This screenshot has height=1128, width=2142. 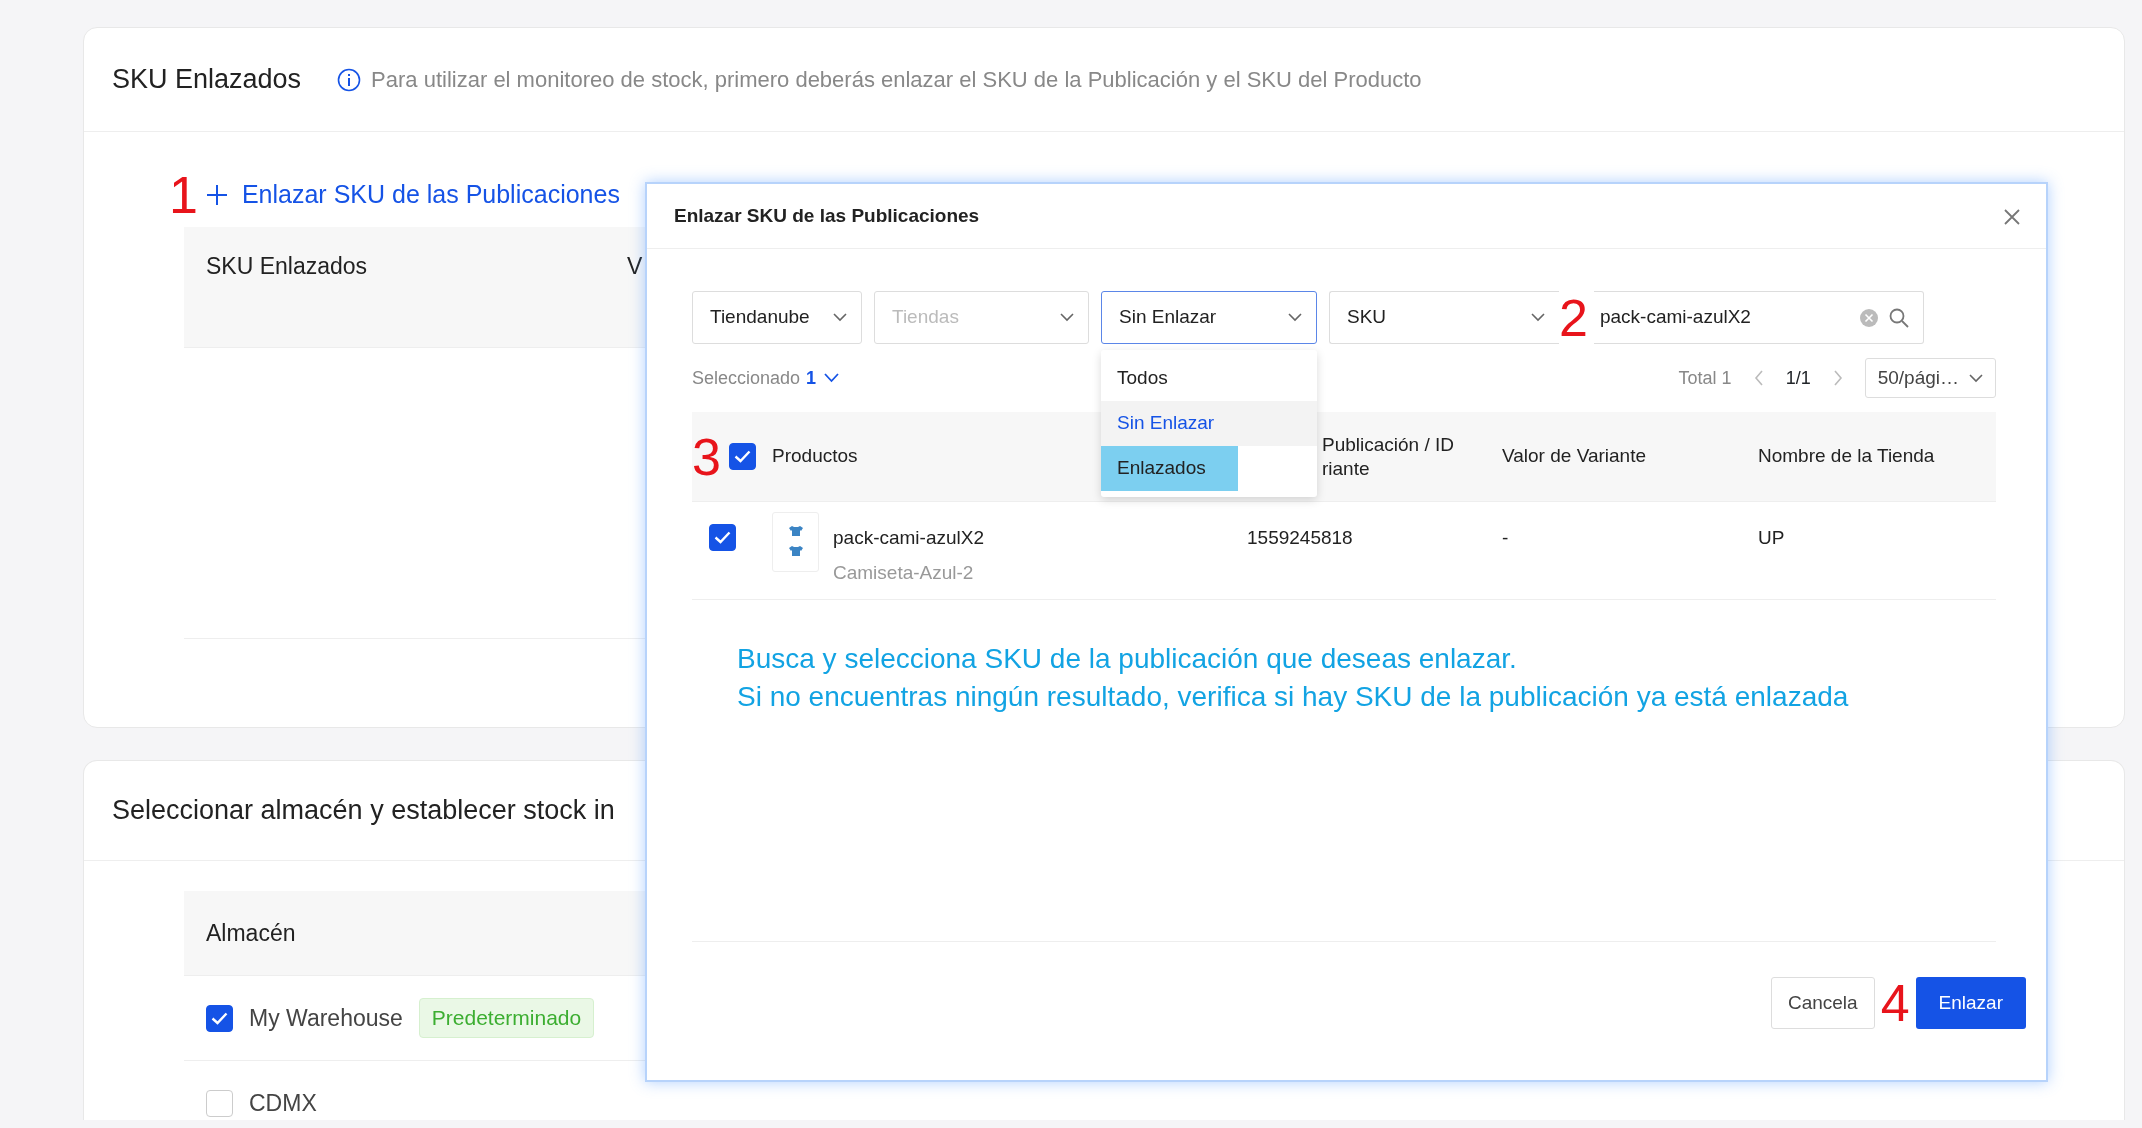 I want to click on dropdown-option: Todos, so click(x=1209, y=378).